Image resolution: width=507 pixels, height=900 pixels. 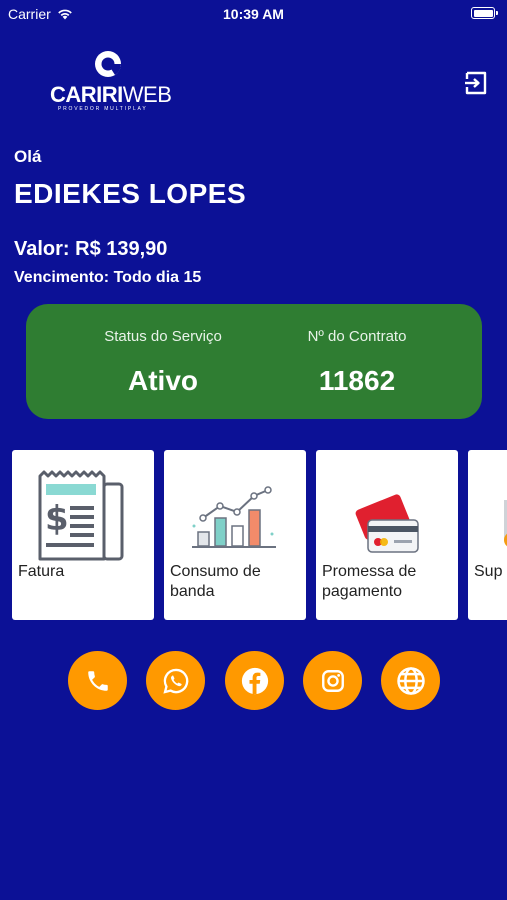 What do you see at coordinates (130, 193) in the screenshot?
I see `user-name: EDIEKES LOPES` at bounding box center [130, 193].